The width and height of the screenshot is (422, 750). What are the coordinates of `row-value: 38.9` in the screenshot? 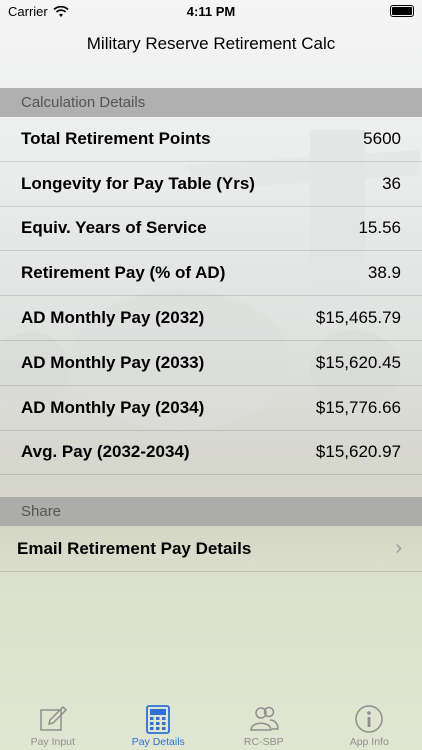 It's located at (384, 273).